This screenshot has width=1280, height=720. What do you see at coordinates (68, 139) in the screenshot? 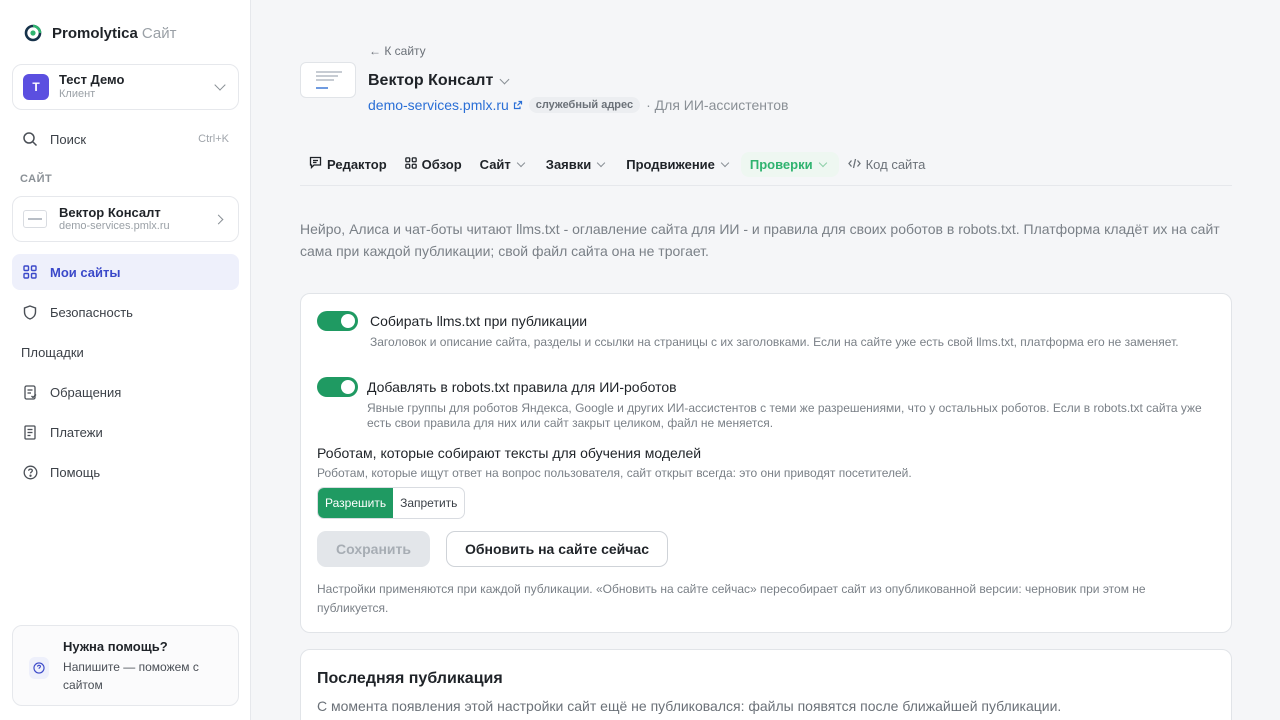
I see `search-label: Поиск` at bounding box center [68, 139].